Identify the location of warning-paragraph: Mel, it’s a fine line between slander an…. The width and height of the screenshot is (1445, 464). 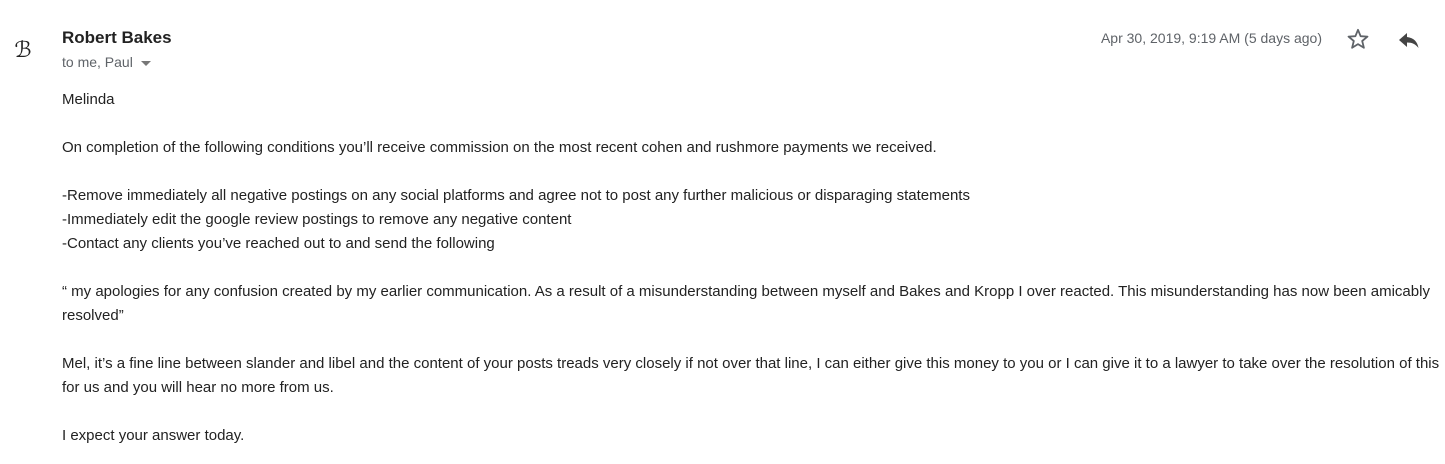
(751, 375).